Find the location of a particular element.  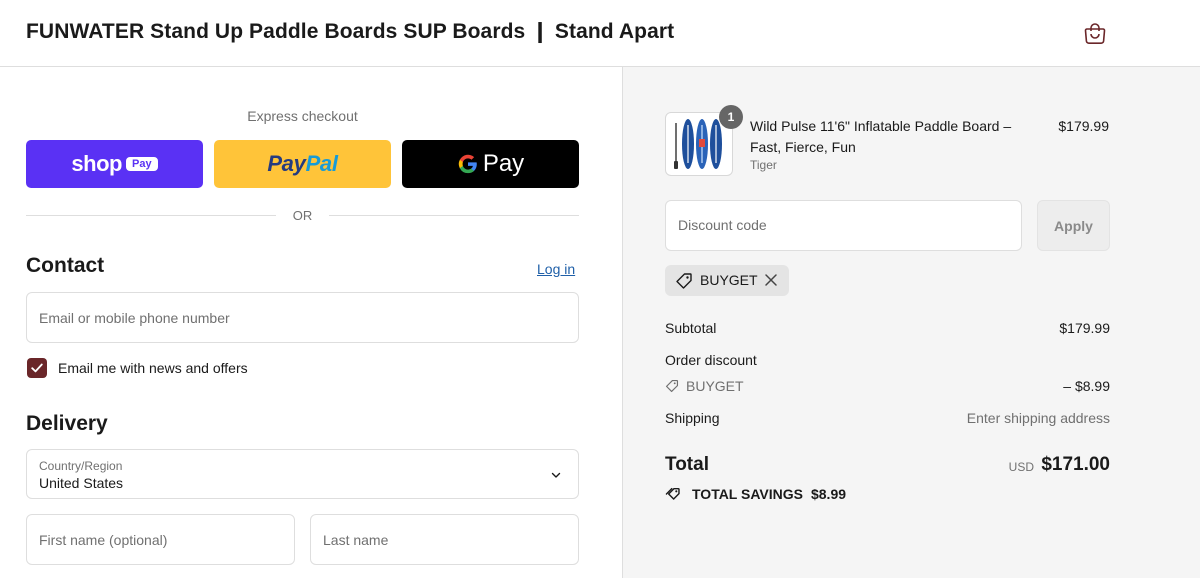

apply-discount-button: Apply is located at coordinates (1073, 225).